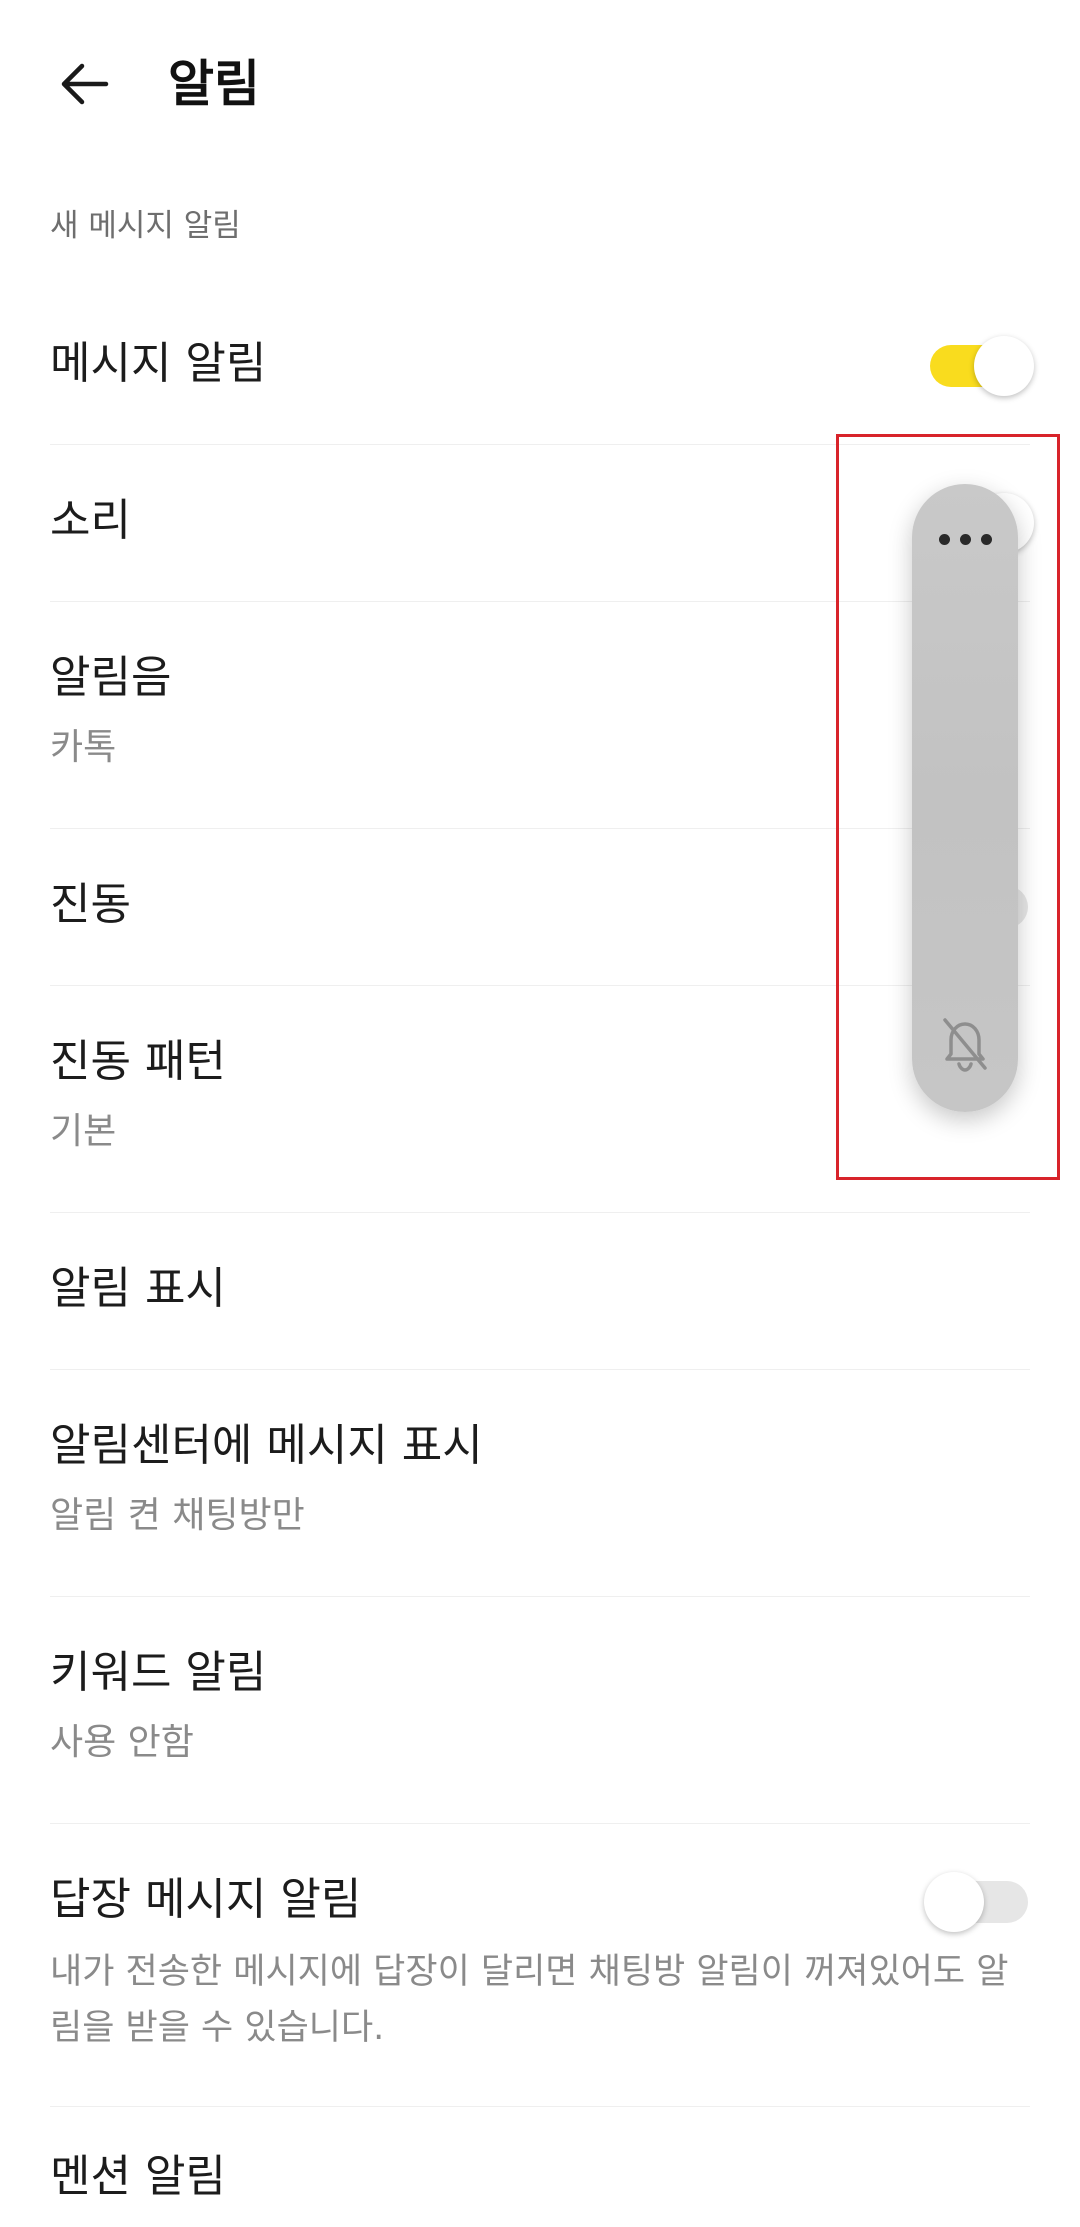 This screenshot has width=1080, height=2227. What do you see at coordinates (158, 363) in the screenshot?
I see `setting-title: 메시지 알림` at bounding box center [158, 363].